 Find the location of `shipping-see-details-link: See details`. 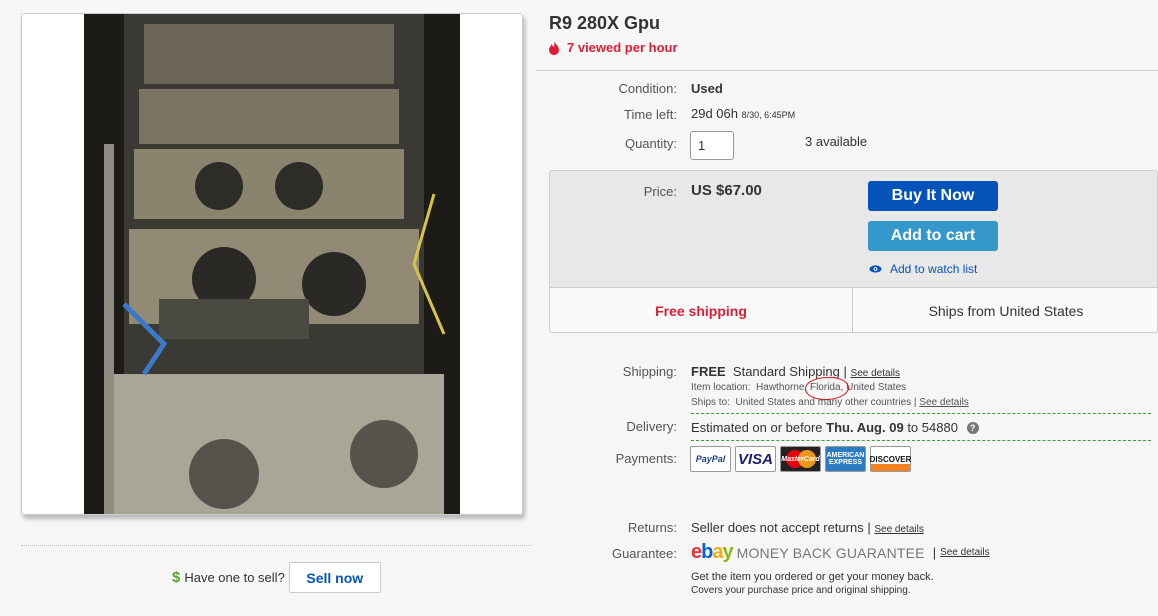

shipping-see-details-link: See details is located at coordinates (875, 373).